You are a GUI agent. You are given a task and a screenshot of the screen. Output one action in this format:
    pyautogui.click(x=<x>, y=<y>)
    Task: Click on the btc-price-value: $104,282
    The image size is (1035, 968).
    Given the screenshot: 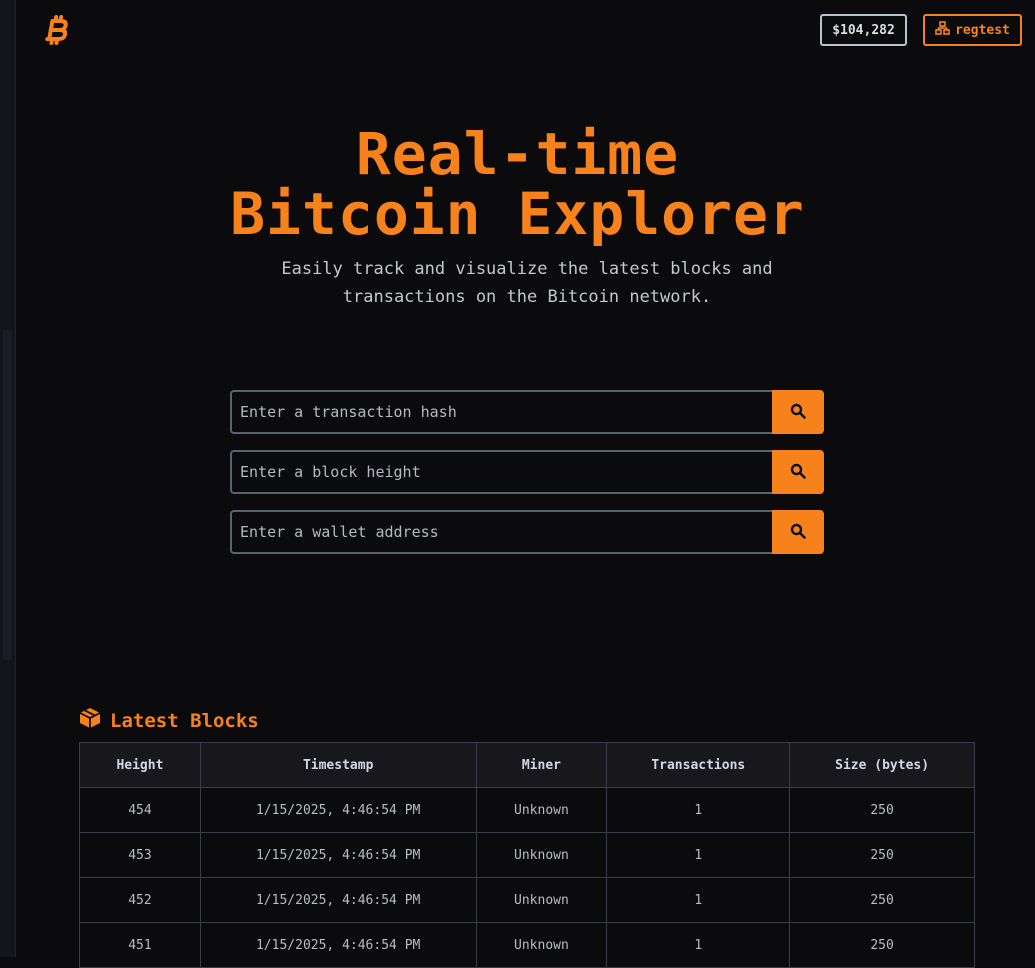 What is the action you would take?
    pyautogui.click(x=863, y=30)
    